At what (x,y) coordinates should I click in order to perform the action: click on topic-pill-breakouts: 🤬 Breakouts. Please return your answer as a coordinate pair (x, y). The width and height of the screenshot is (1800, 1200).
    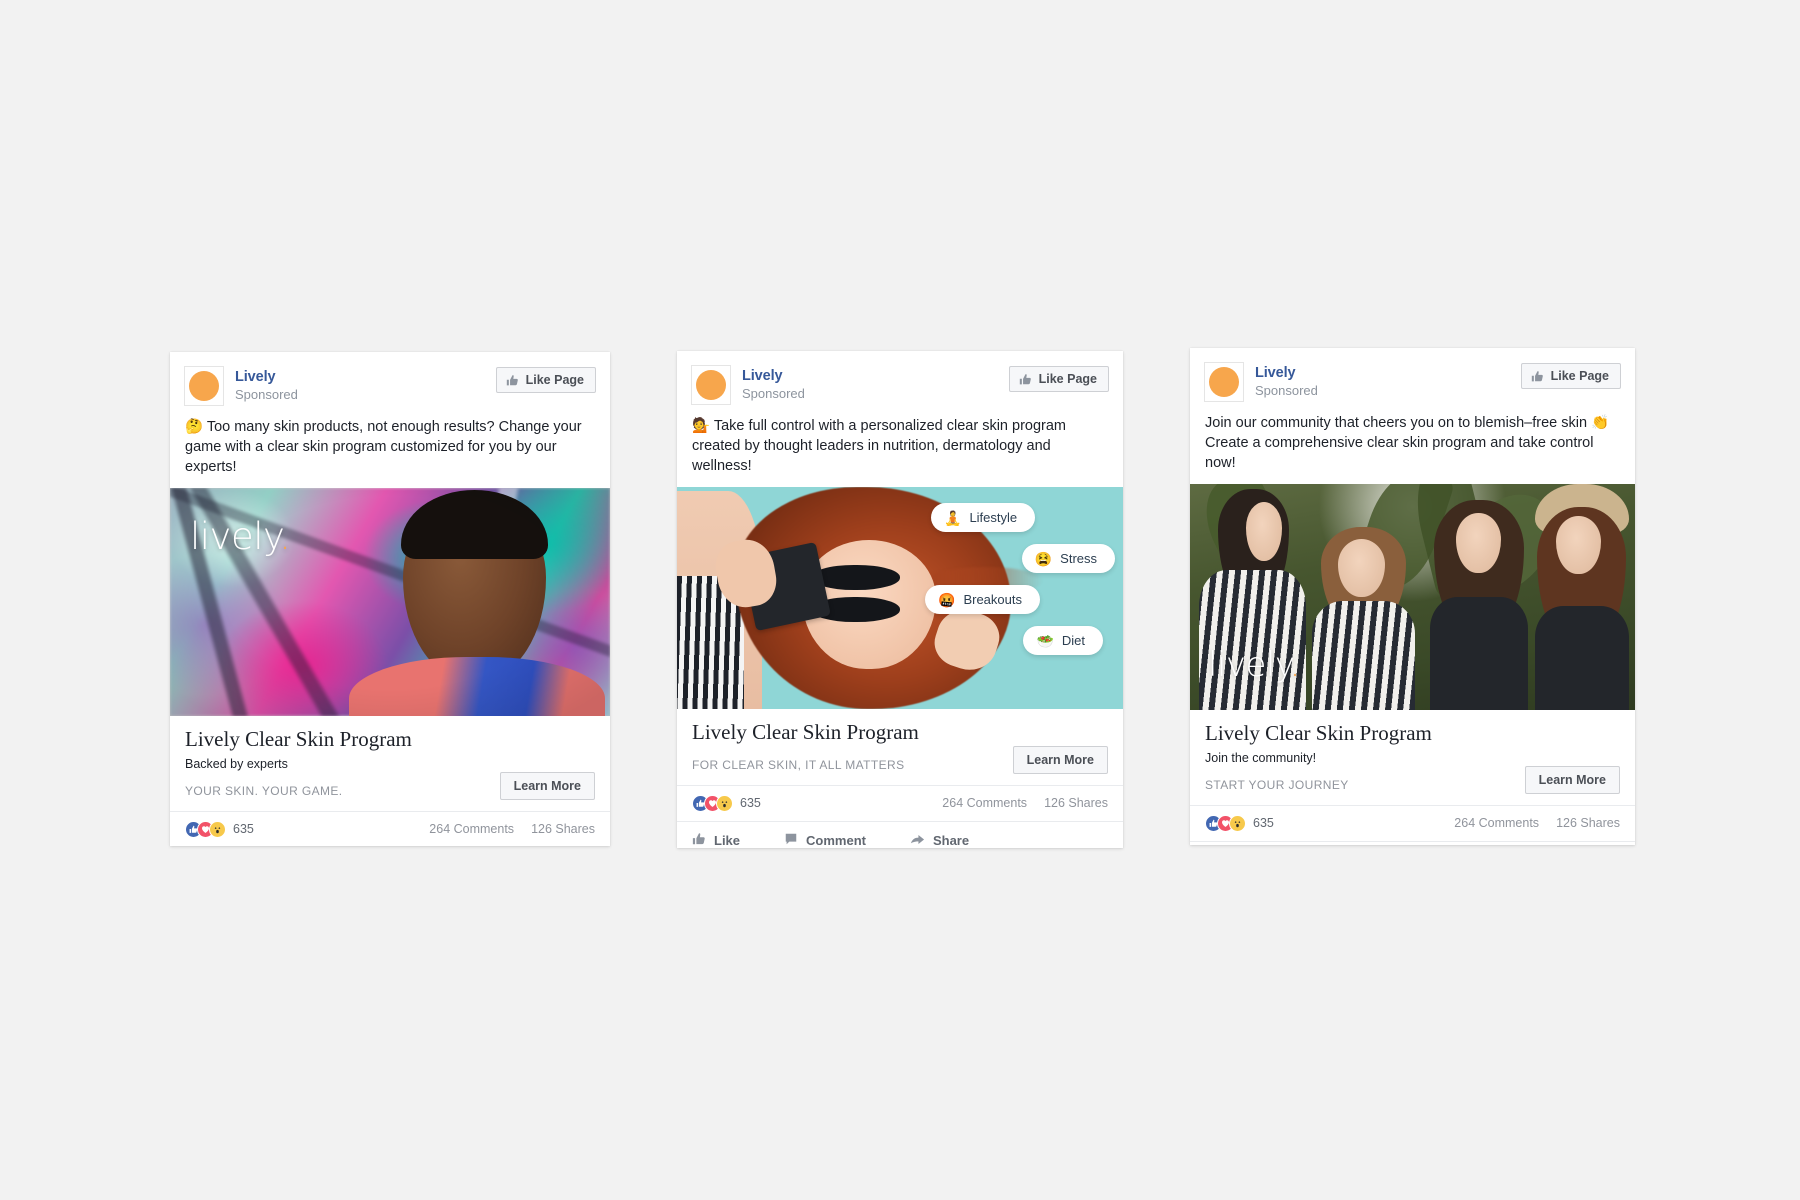
    Looking at the image, I should click on (982, 599).